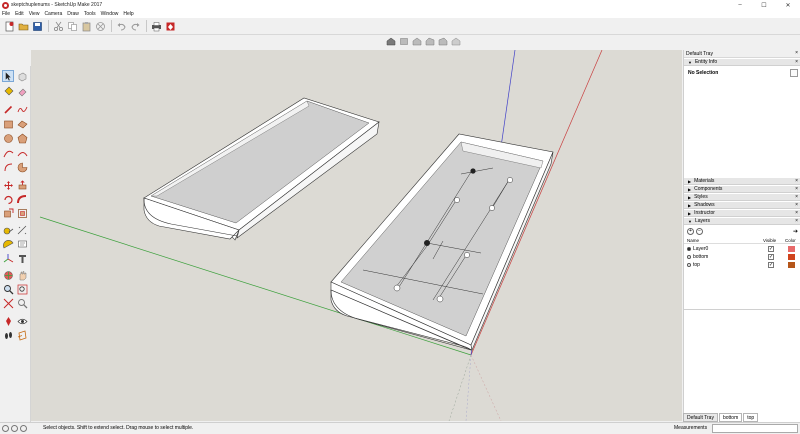 Image resolution: width=800 pixels, height=434 pixels. What do you see at coordinates (53, 14) in the screenshot?
I see `menu-camera: Camera` at bounding box center [53, 14].